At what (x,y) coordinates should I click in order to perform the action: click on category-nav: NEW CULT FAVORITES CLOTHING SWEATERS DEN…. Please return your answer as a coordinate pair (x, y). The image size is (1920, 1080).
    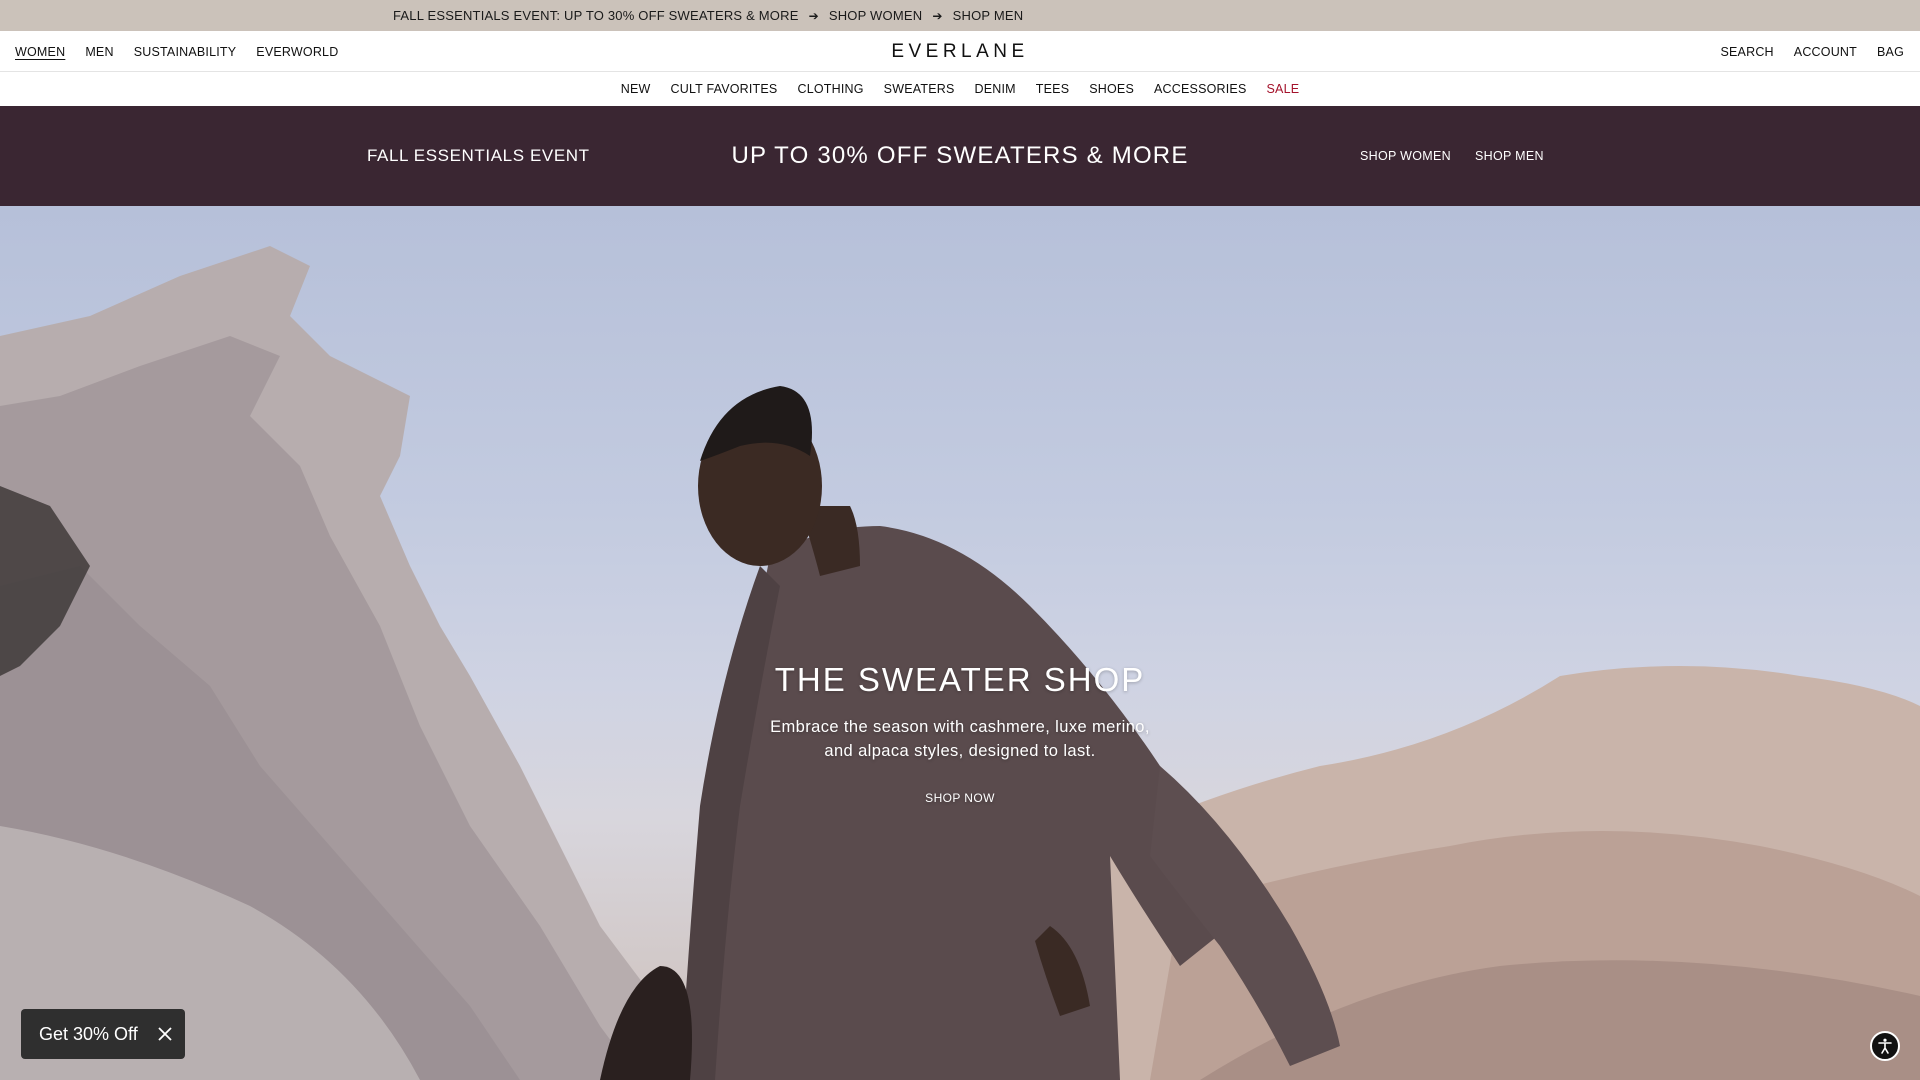
    Looking at the image, I should click on (960, 89).